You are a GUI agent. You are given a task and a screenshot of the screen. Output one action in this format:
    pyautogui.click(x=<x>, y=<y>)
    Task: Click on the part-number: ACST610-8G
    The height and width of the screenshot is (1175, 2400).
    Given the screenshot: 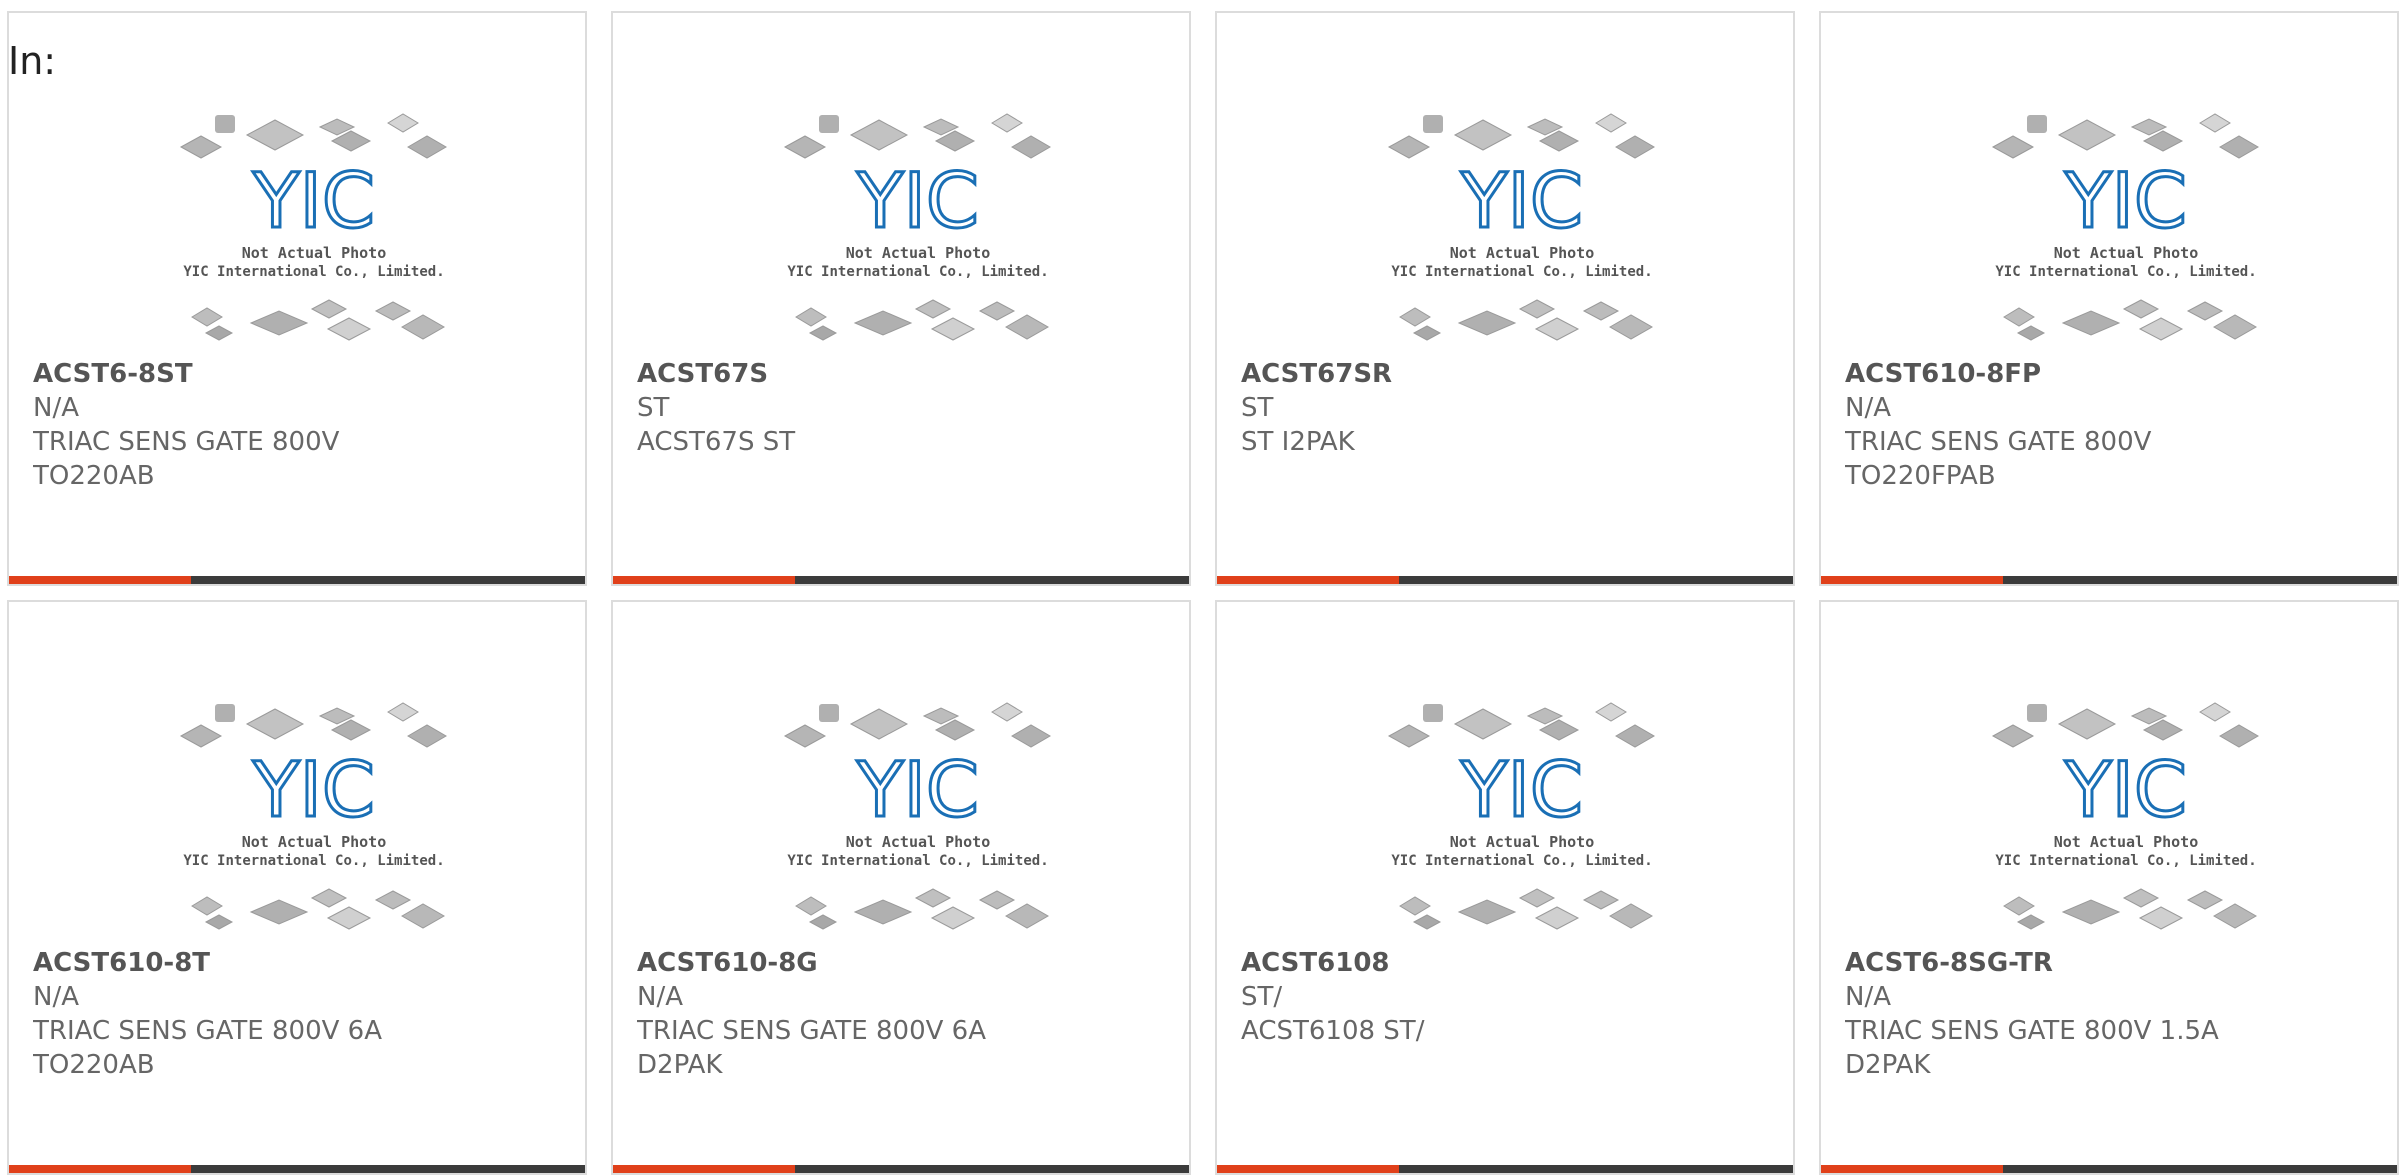 What is the action you would take?
    pyautogui.click(x=907, y=963)
    